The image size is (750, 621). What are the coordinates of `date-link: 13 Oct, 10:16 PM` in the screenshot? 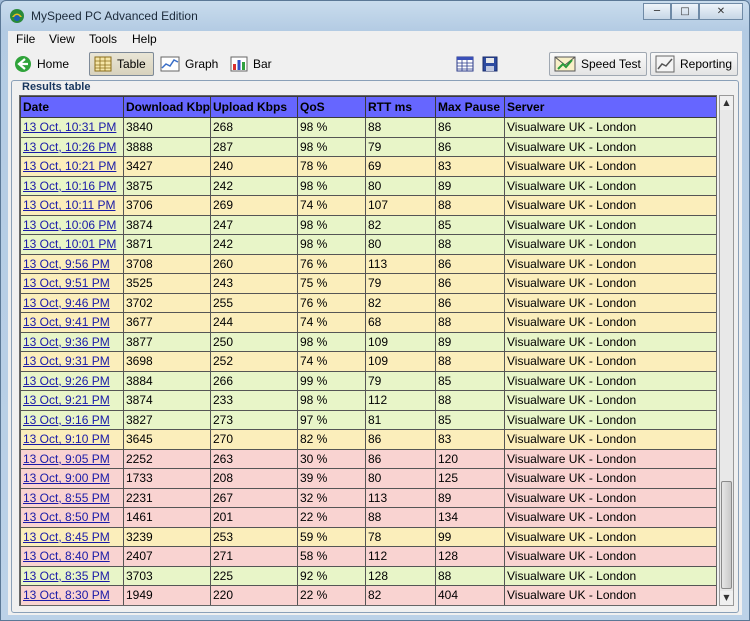 It's located at (69, 186).